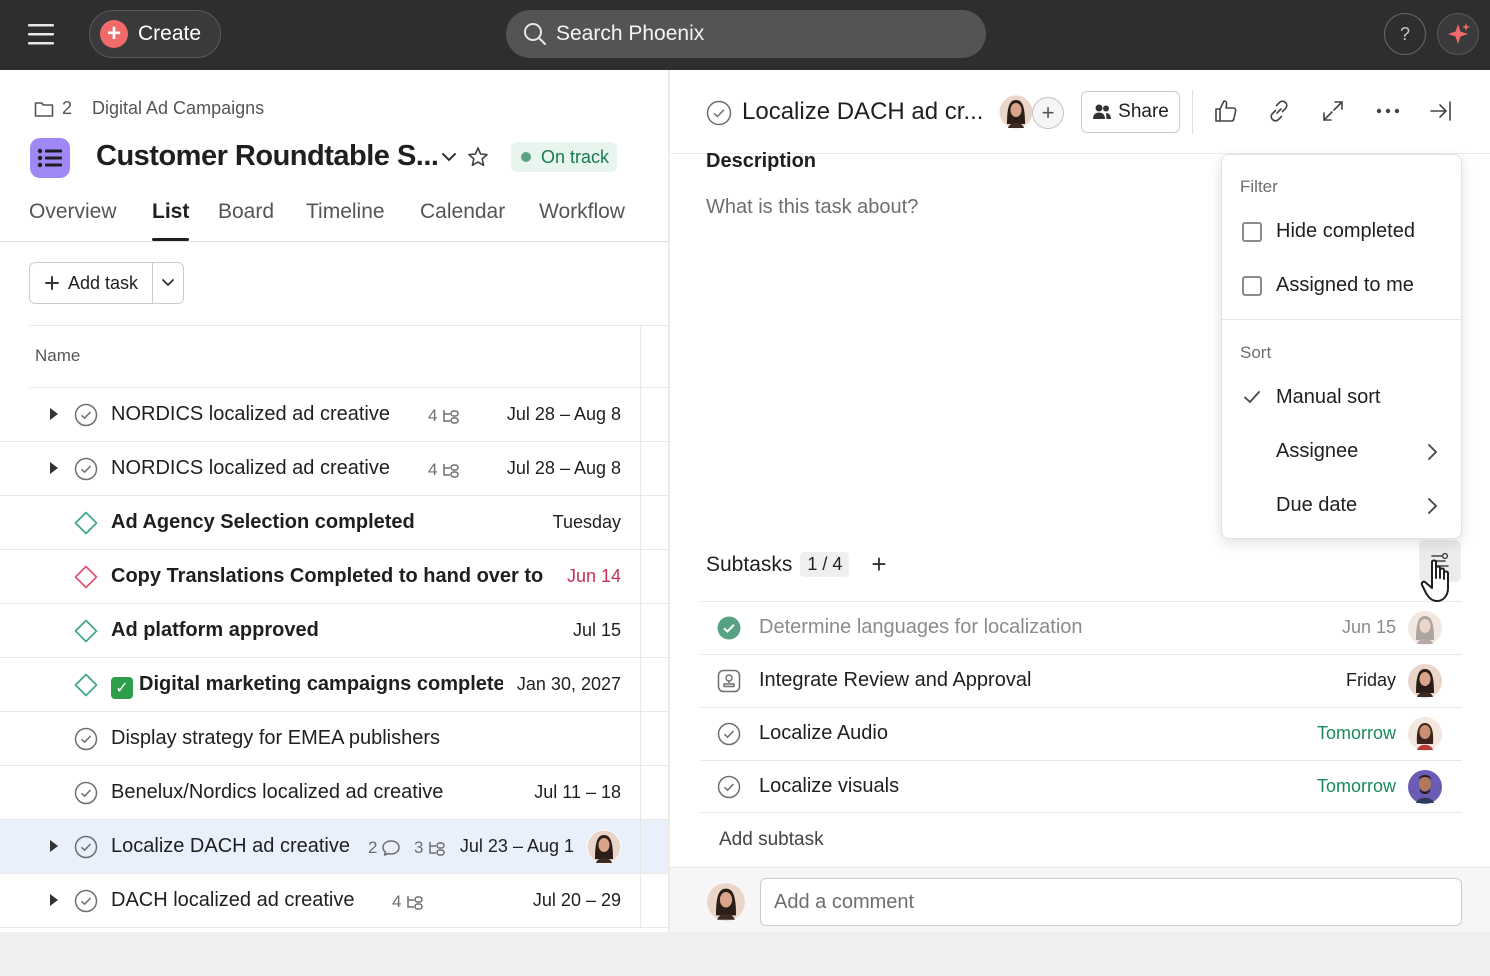 This screenshot has width=1490, height=976. I want to click on due-date: Jun 14, so click(594, 576).